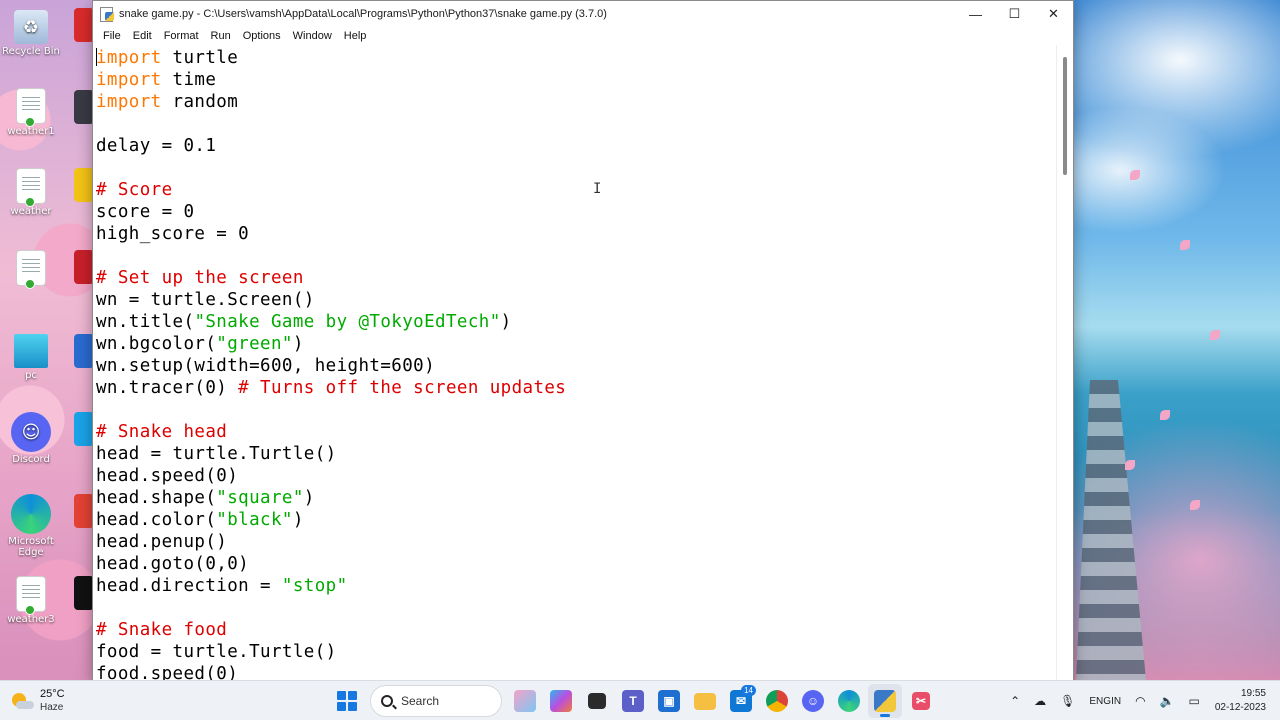 The width and height of the screenshot is (1280, 720). What do you see at coordinates (37, 700) in the screenshot?
I see `weather-widget: 25°C Haze` at bounding box center [37, 700].